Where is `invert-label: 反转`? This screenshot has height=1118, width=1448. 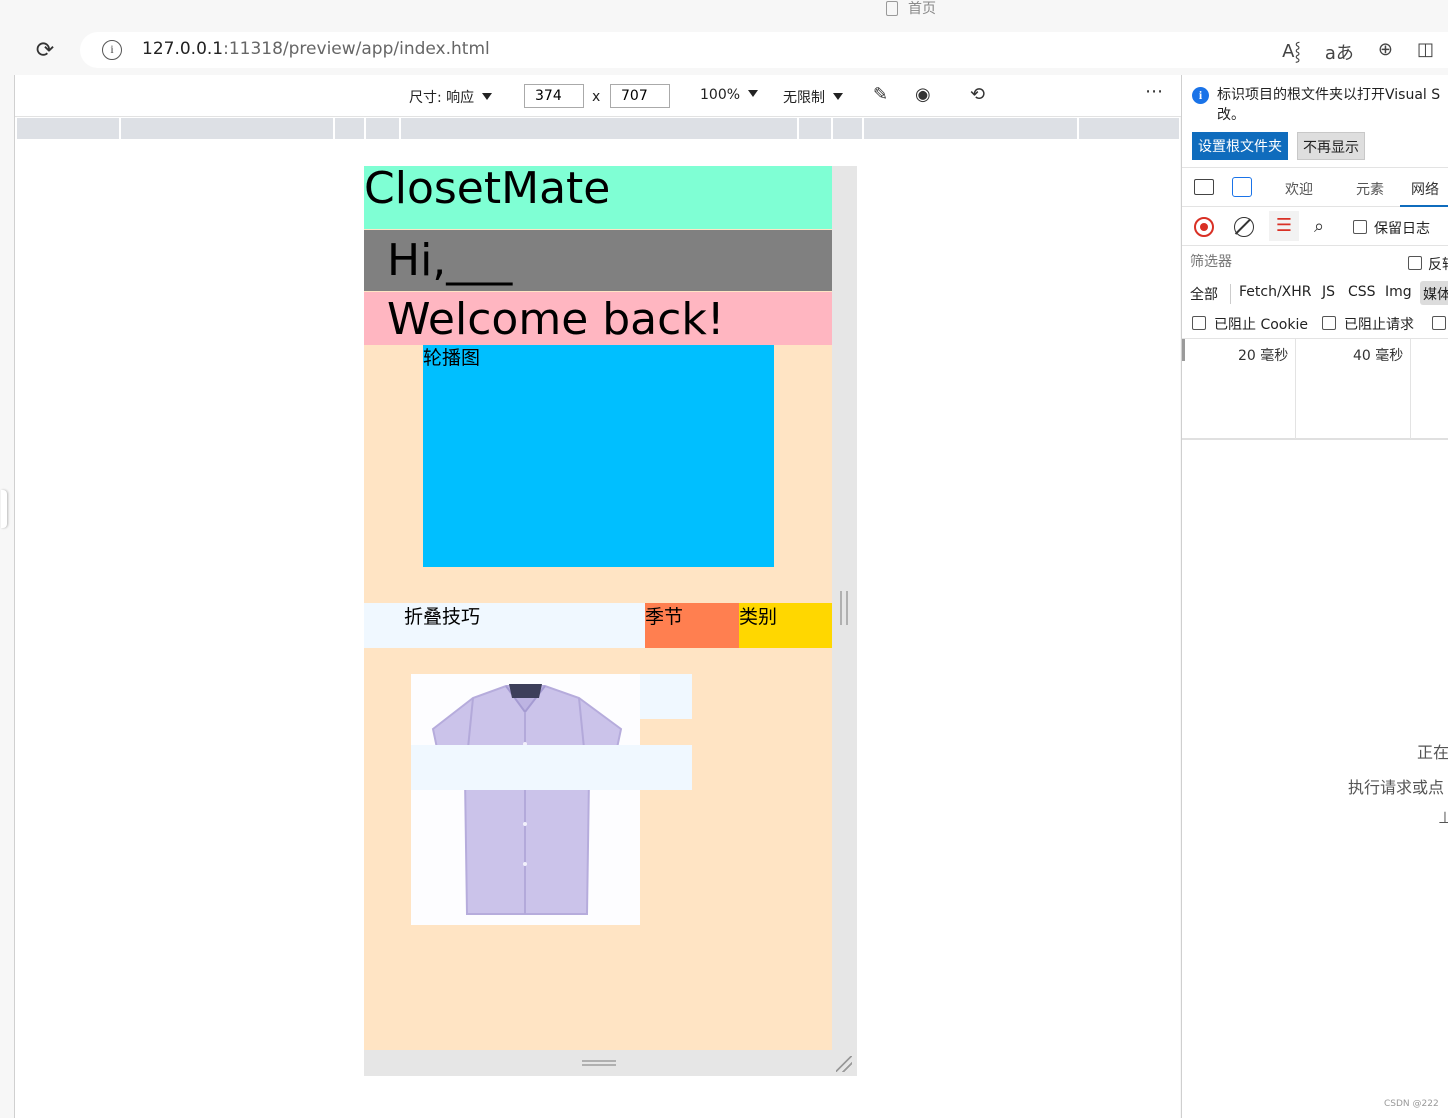
invert-label: 反转 is located at coordinates (1438, 265).